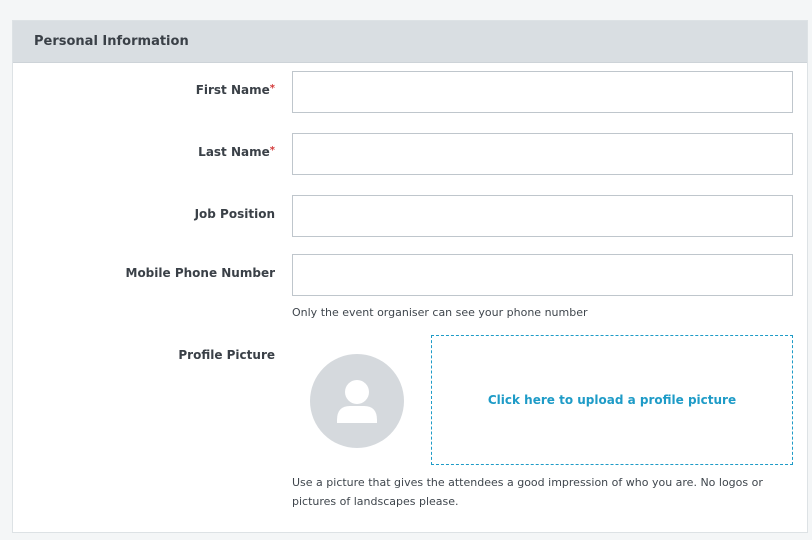 This screenshot has width=812, height=540. I want to click on first-name-field, so click(542, 92).